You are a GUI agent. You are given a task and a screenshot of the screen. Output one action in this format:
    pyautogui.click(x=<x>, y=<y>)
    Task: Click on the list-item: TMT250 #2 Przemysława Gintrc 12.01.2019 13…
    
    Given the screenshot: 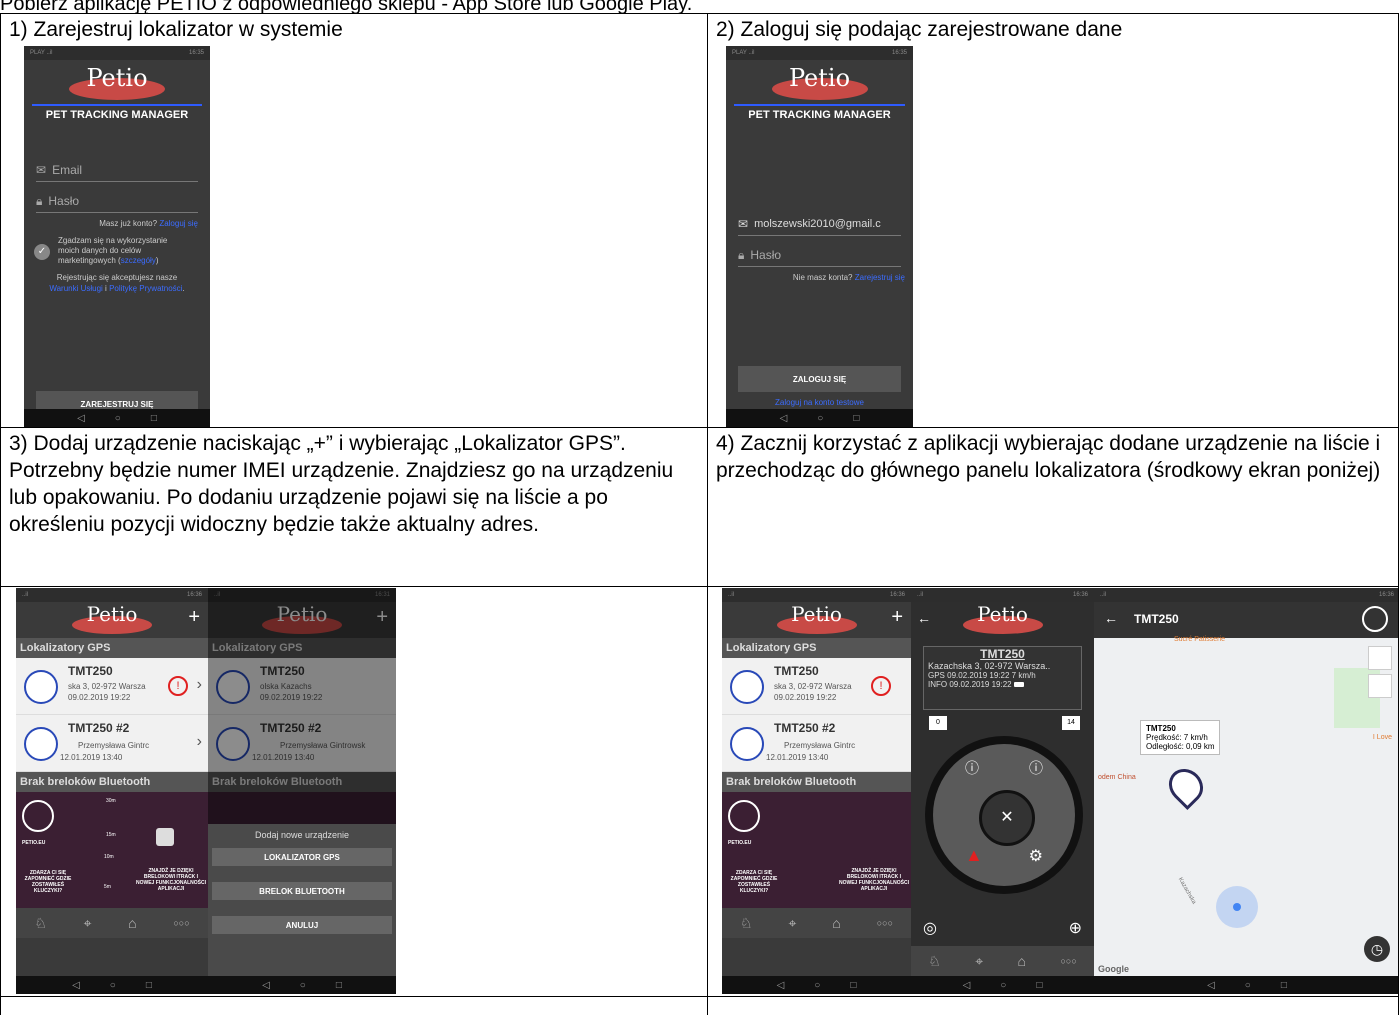 What is the action you would take?
    pyautogui.click(x=816, y=743)
    